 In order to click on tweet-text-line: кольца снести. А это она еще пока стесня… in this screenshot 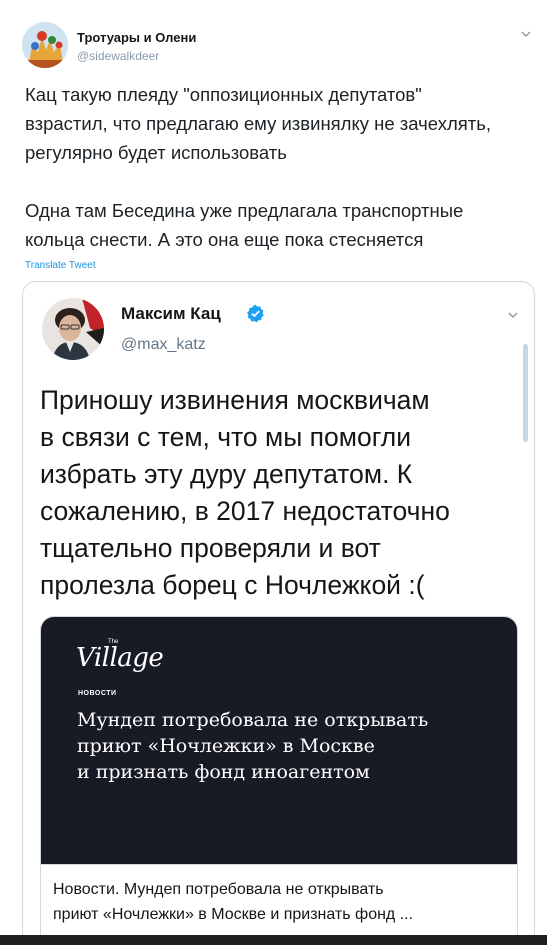, I will do `click(224, 239)`.